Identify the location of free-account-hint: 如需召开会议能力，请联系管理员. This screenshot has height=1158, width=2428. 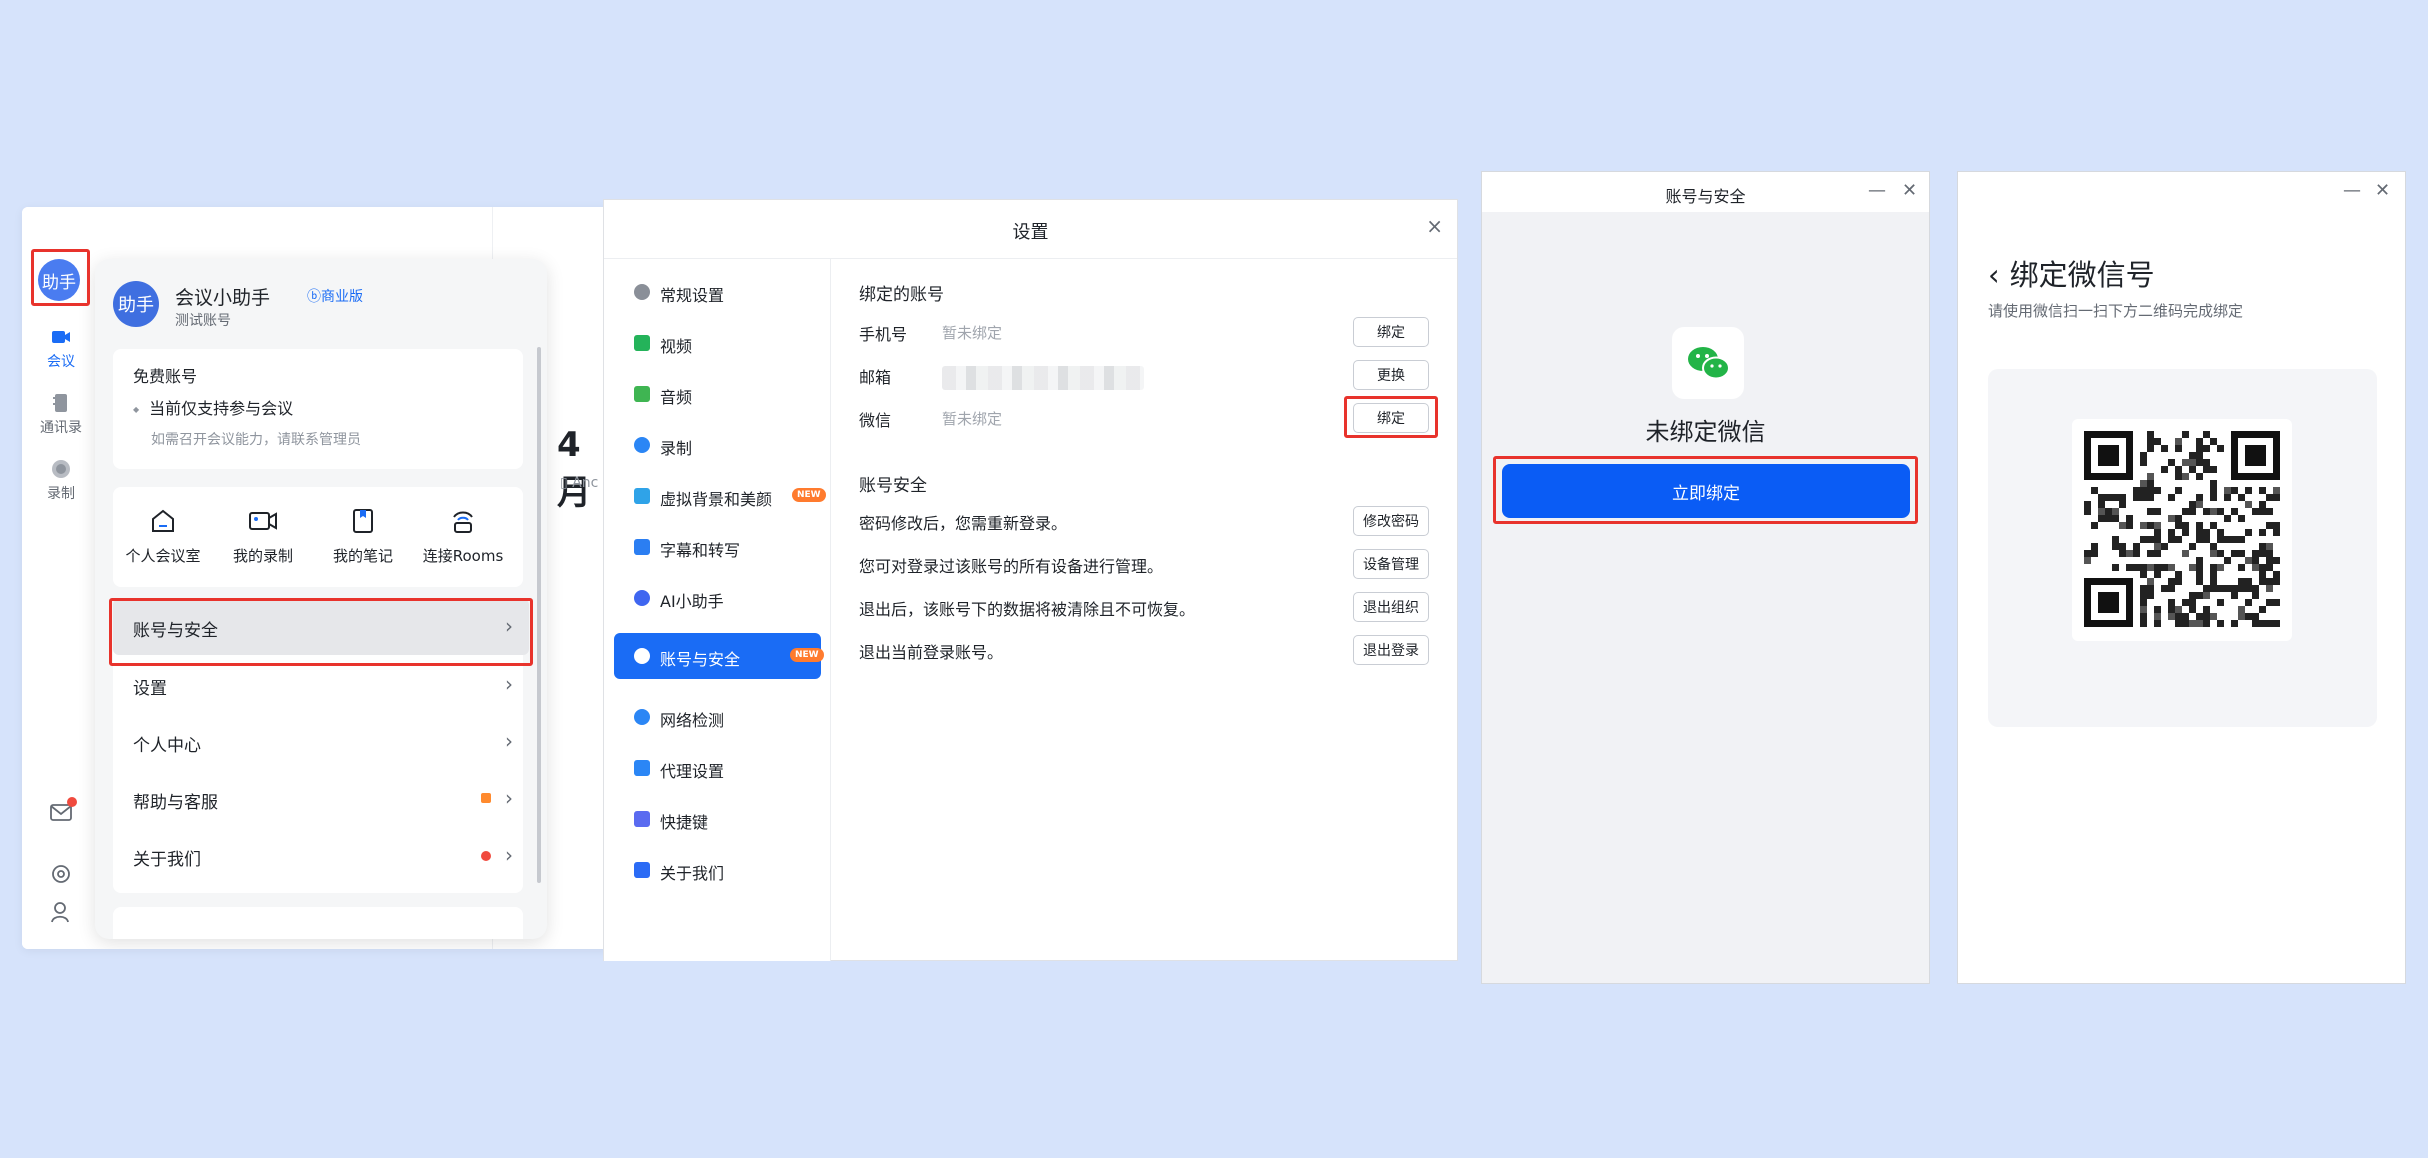
(256, 440).